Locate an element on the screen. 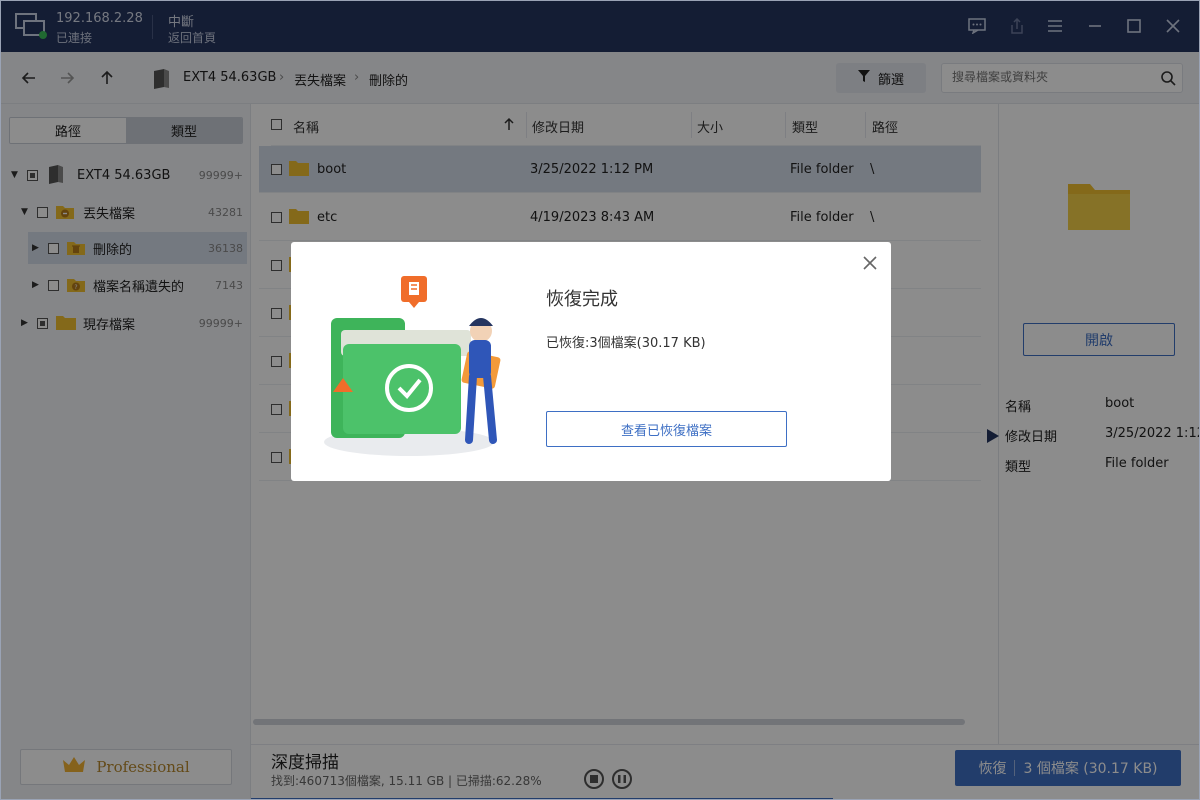 This screenshot has height=800, width=1200. close-icon is located at coordinates (870, 263).